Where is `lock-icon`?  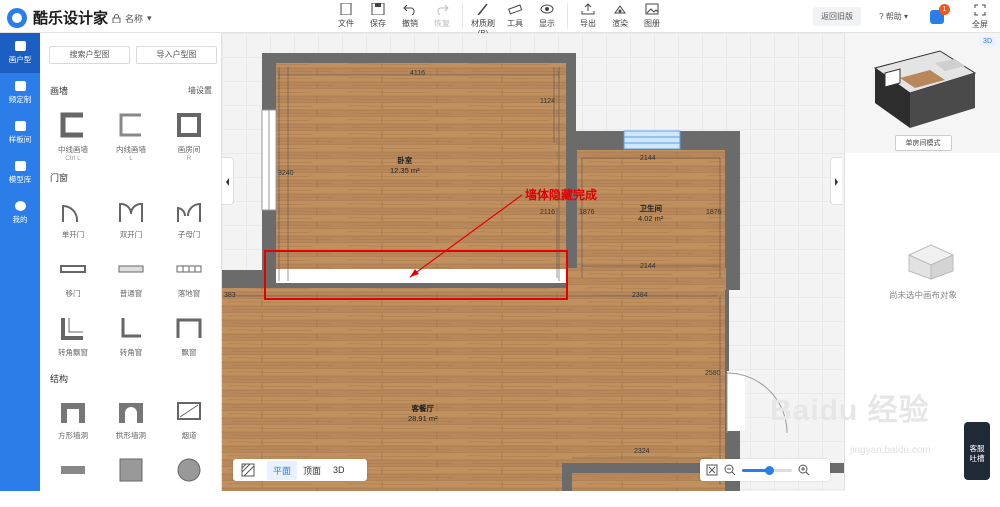
lock-icon is located at coordinates (116, 18).